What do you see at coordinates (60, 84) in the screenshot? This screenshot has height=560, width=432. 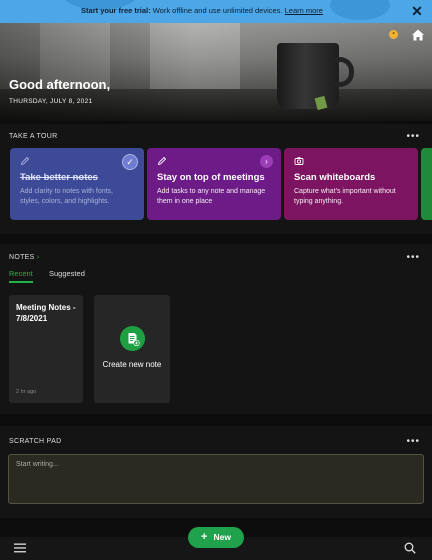 I see `greeting: Good afternoon,` at bounding box center [60, 84].